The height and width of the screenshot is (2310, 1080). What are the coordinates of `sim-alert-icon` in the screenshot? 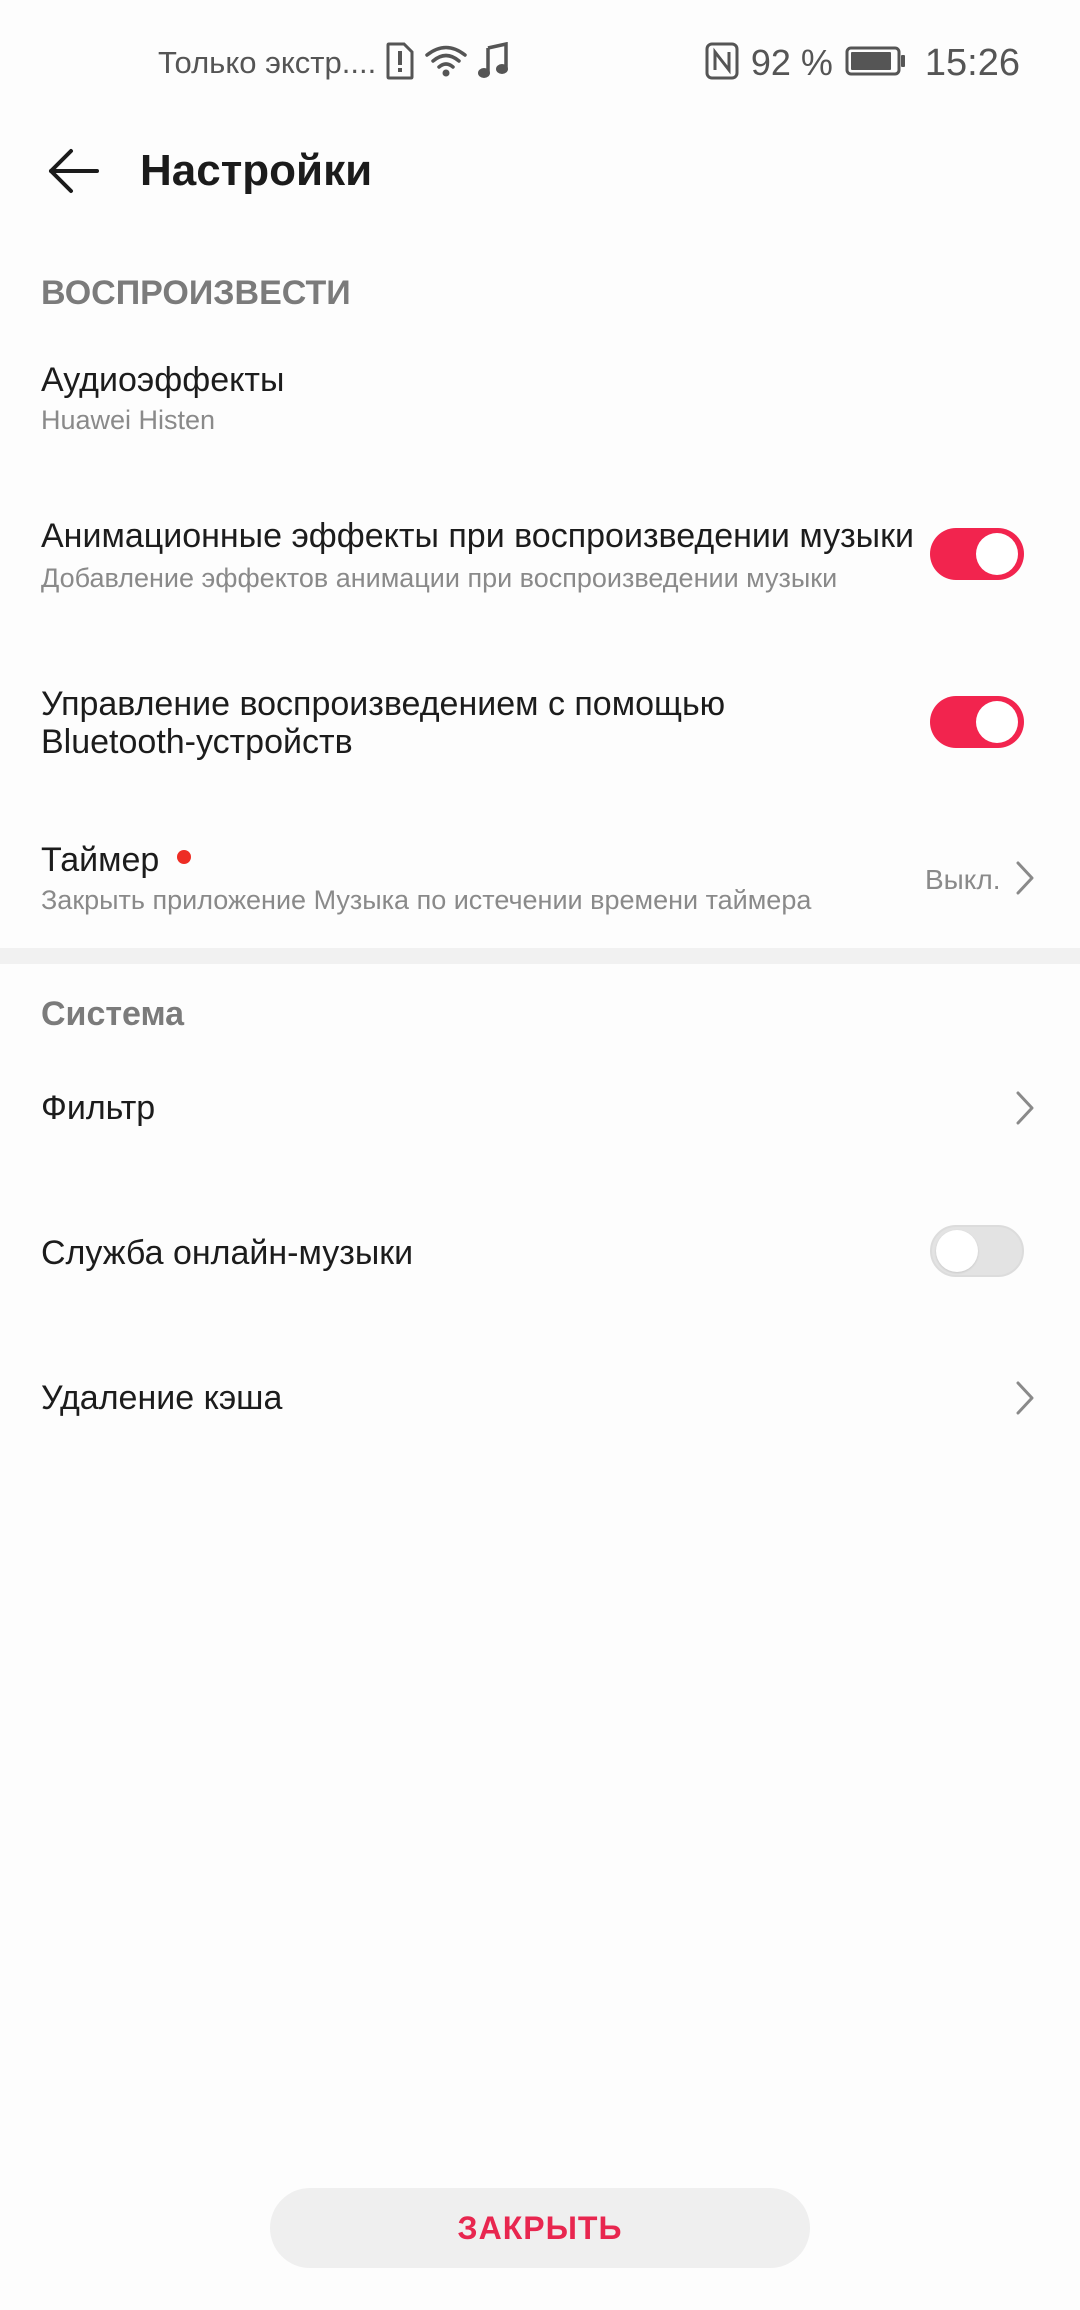 It's located at (400, 63).